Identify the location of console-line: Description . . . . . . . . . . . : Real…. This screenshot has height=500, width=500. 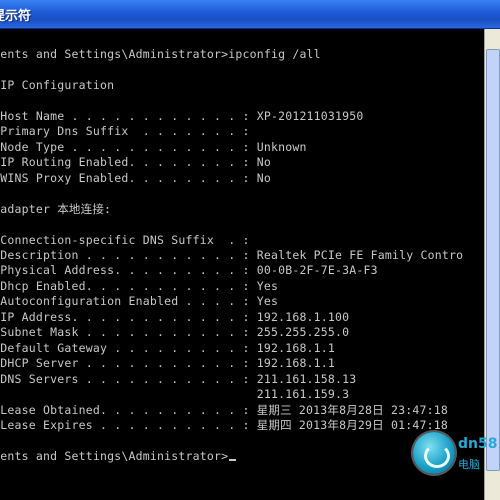
(232, 255).